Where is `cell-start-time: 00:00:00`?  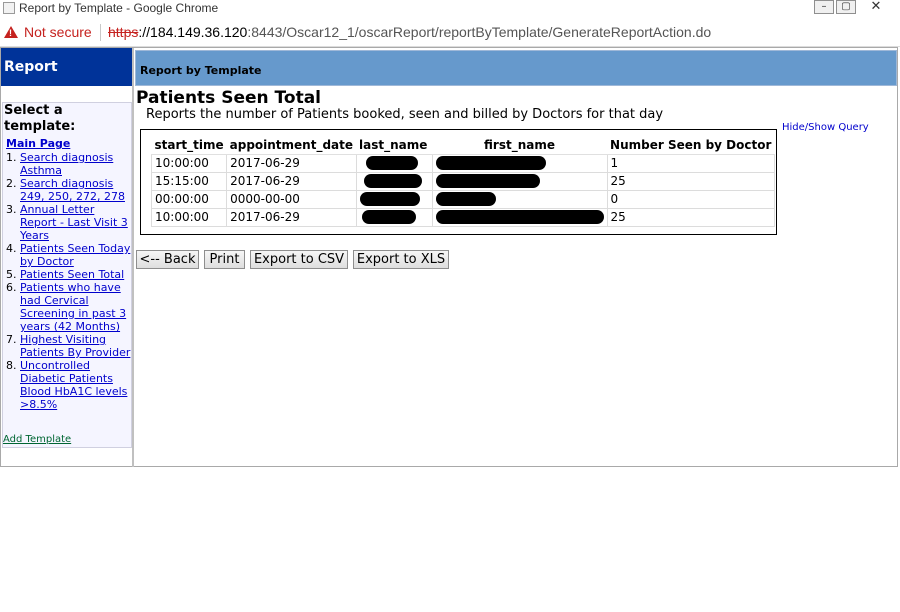 cell-start-time: 00:00:00 is located at coordinates (189, 199).